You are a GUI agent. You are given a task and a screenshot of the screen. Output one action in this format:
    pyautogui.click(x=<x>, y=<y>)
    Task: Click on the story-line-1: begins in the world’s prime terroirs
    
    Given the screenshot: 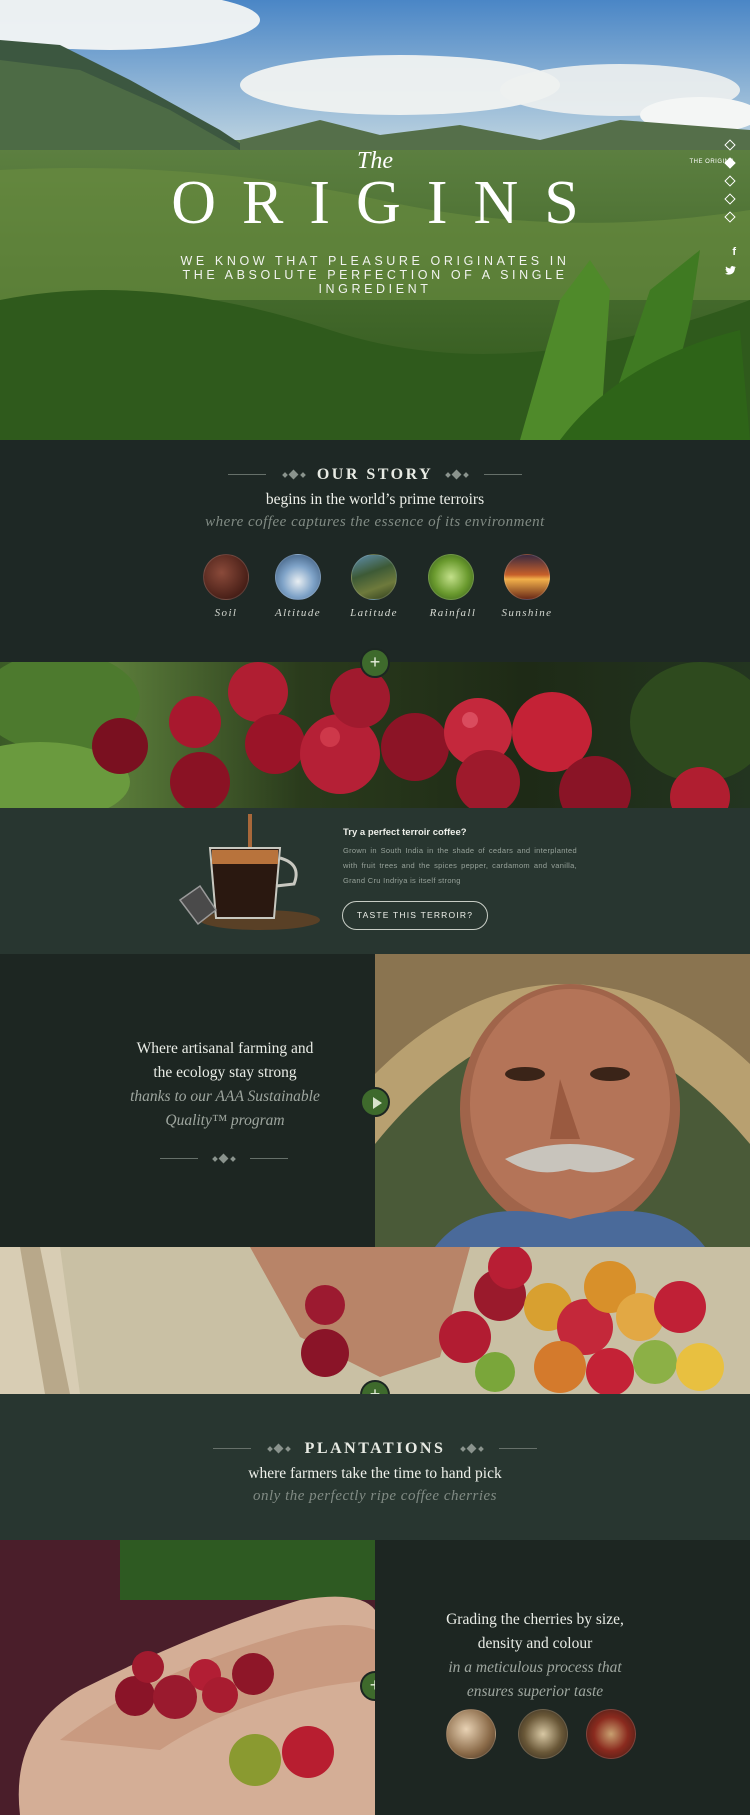 What is the action you would take?
    pyautogui.click(x=375, y=499)
    